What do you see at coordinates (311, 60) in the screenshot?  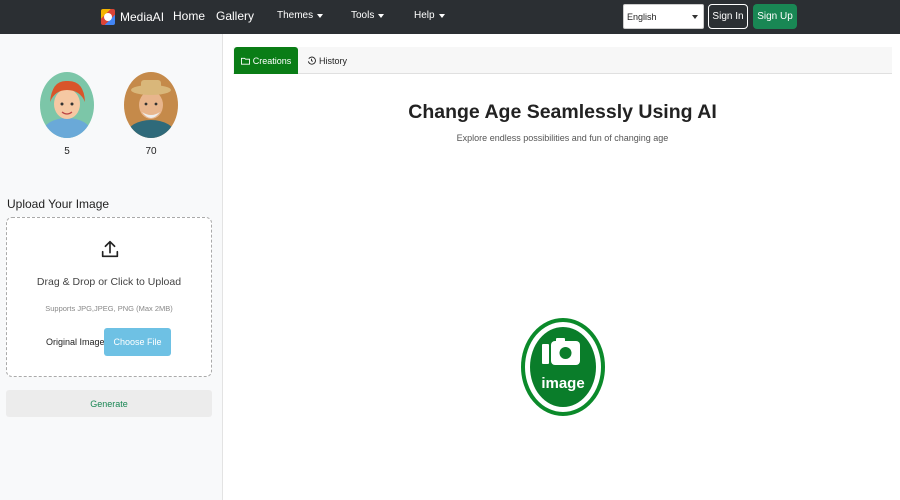 I see `history-icon` at bounding box center [311, 60].